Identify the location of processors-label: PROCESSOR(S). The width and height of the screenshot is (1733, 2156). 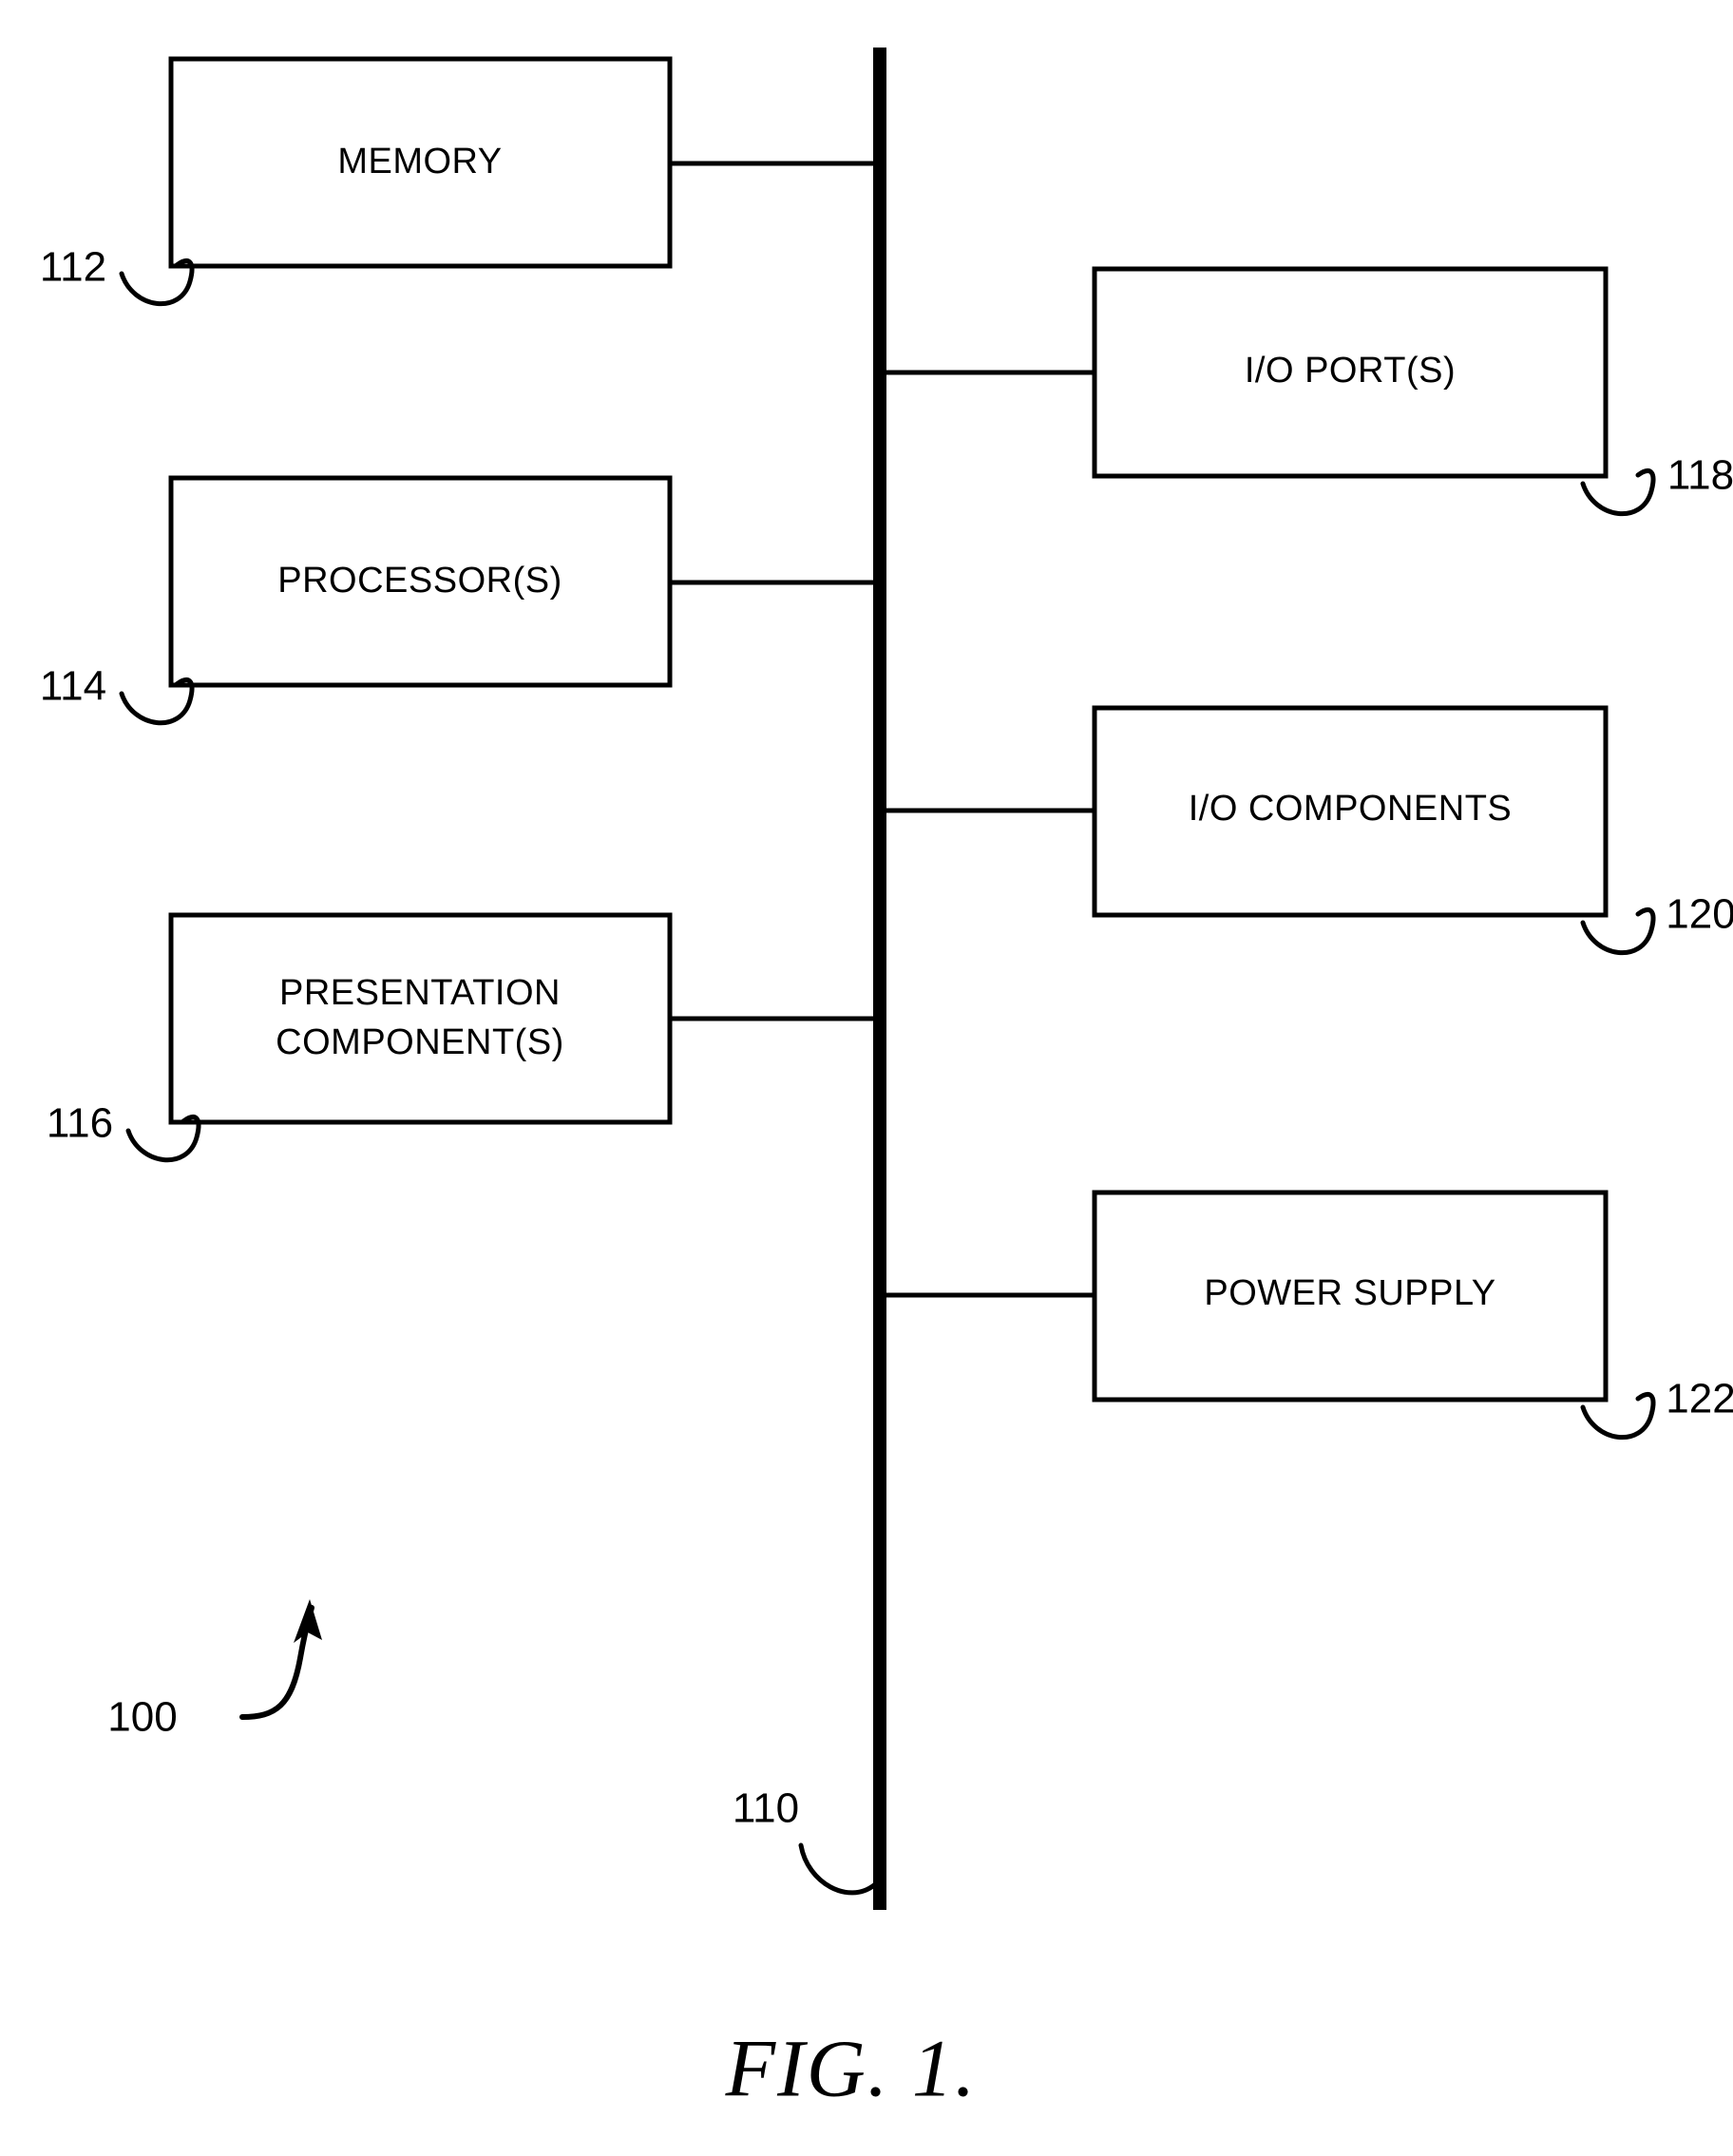
(419, 581).